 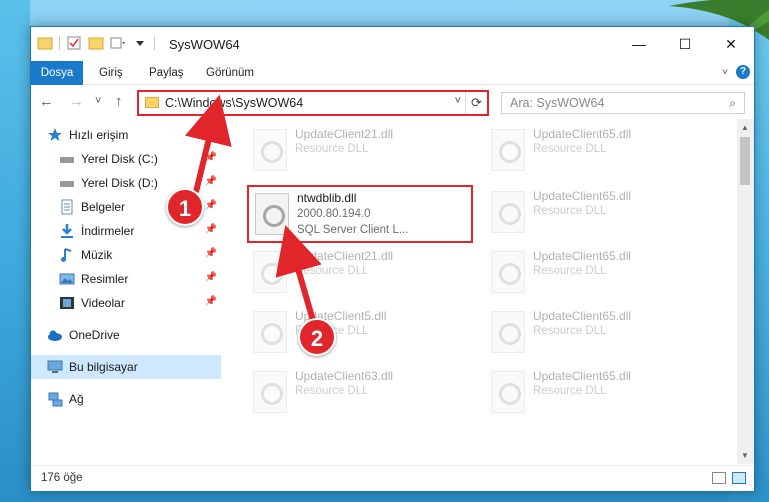 I want to click on network-icon, so click(x=55, y=399).